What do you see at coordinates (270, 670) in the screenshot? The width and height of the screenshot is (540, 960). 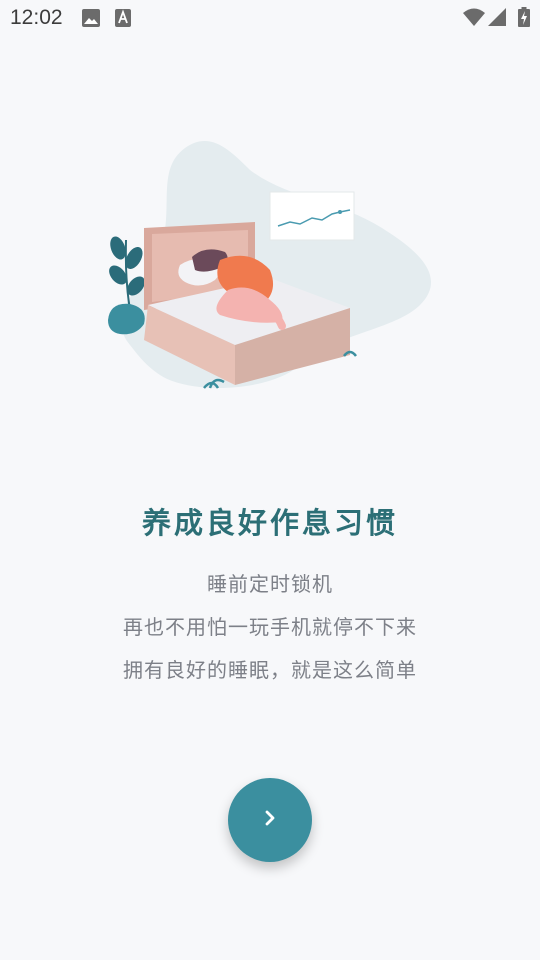 I see `description-line-3: 拥有良好的睡眠，就是这么简单` at bounding box center [270, 670].